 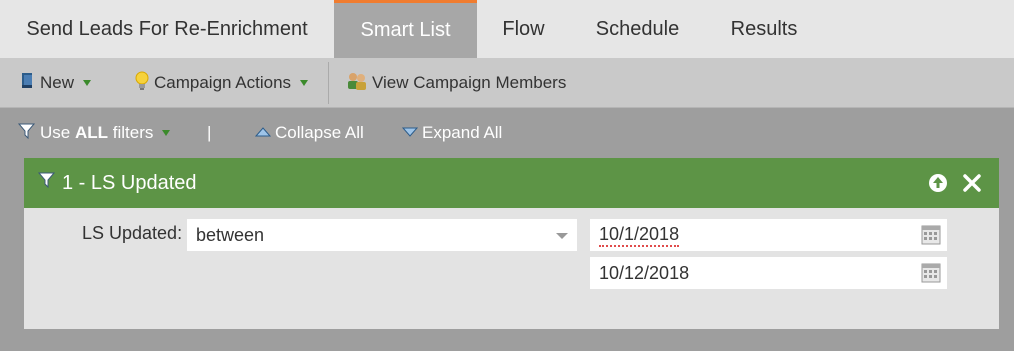 I want to click on expand-all-label: Expand All, so click(x=462, y=132).